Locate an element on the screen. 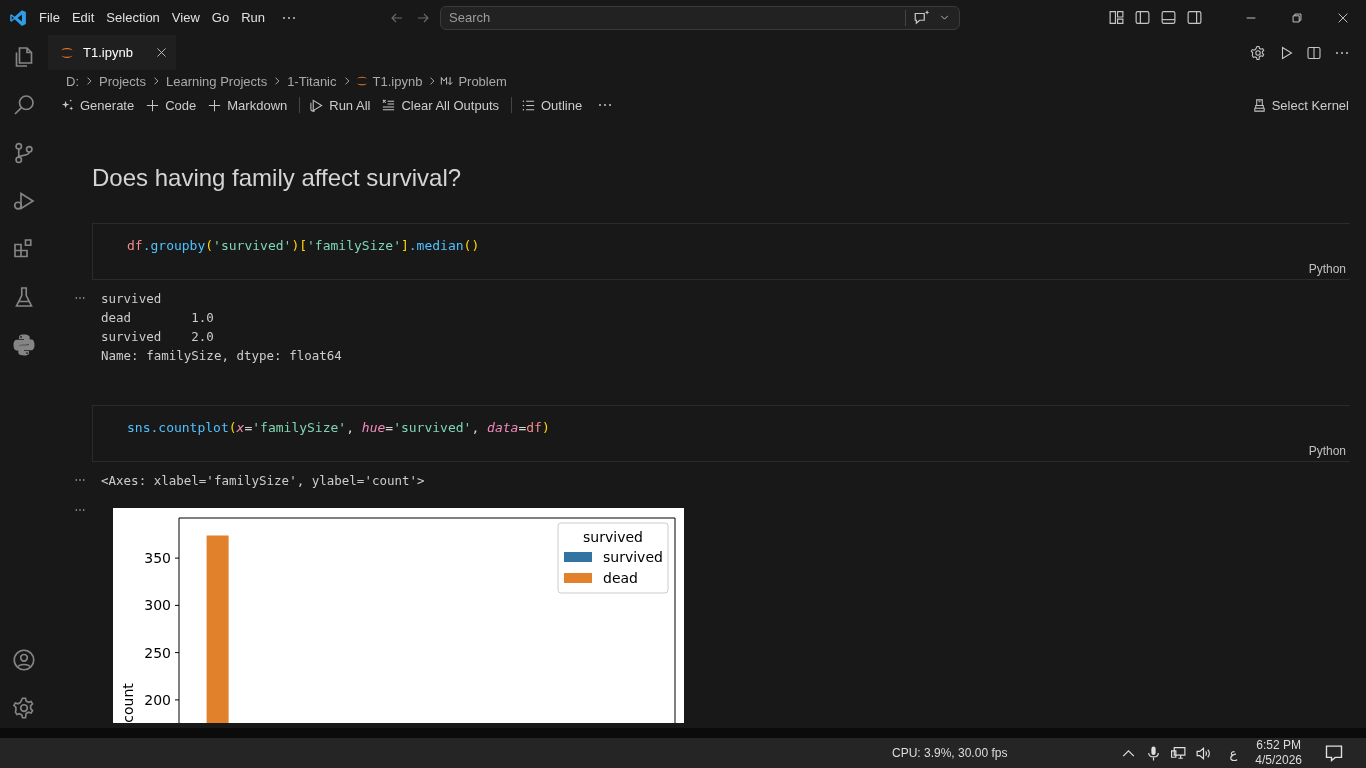 This screenshot has width=1366, height=768. breadcrumb-item: Projects is located at coordinates (122, 81).